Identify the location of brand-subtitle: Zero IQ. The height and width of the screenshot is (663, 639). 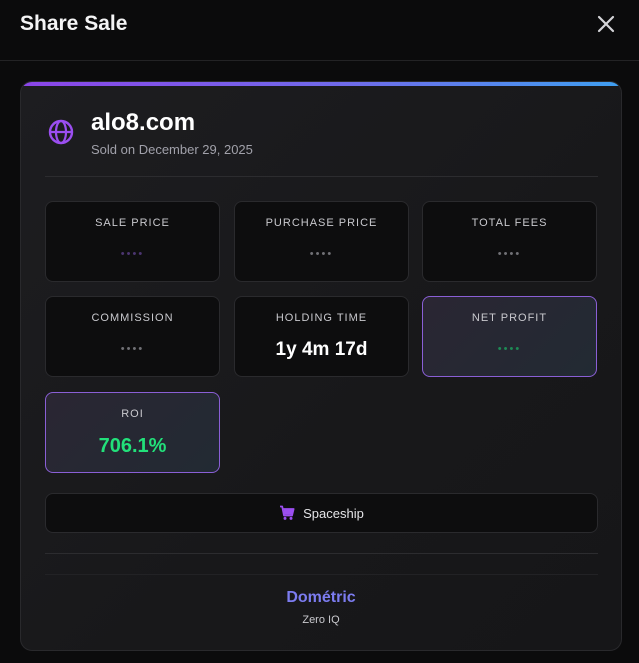
(321, 620).